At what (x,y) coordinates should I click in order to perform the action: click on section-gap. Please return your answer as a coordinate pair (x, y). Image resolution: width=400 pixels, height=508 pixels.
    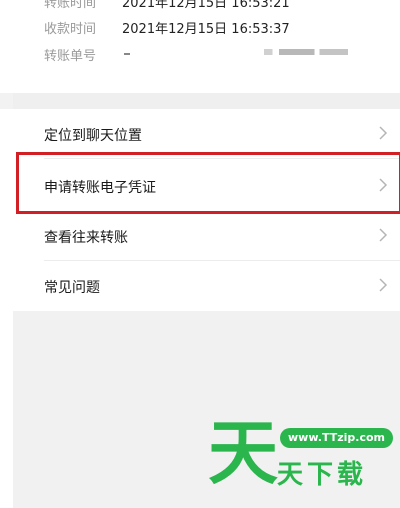
    Looking at the image, I should click on (200, 101).